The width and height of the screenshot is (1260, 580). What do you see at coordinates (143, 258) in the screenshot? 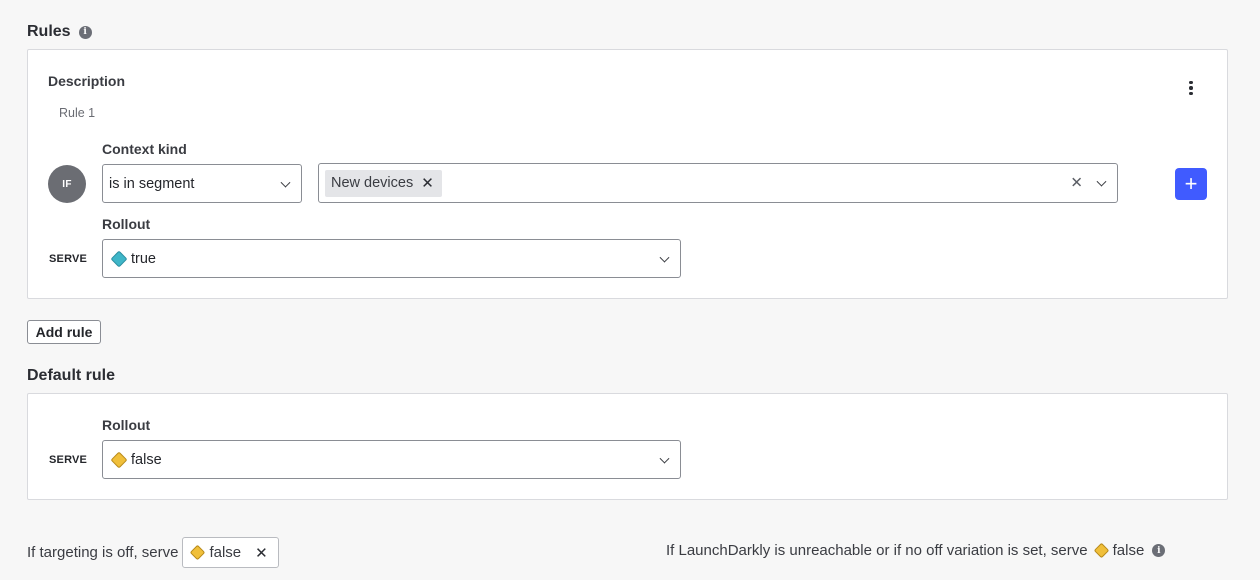
I see `serve-value: true` at bounding box center [143, 258].